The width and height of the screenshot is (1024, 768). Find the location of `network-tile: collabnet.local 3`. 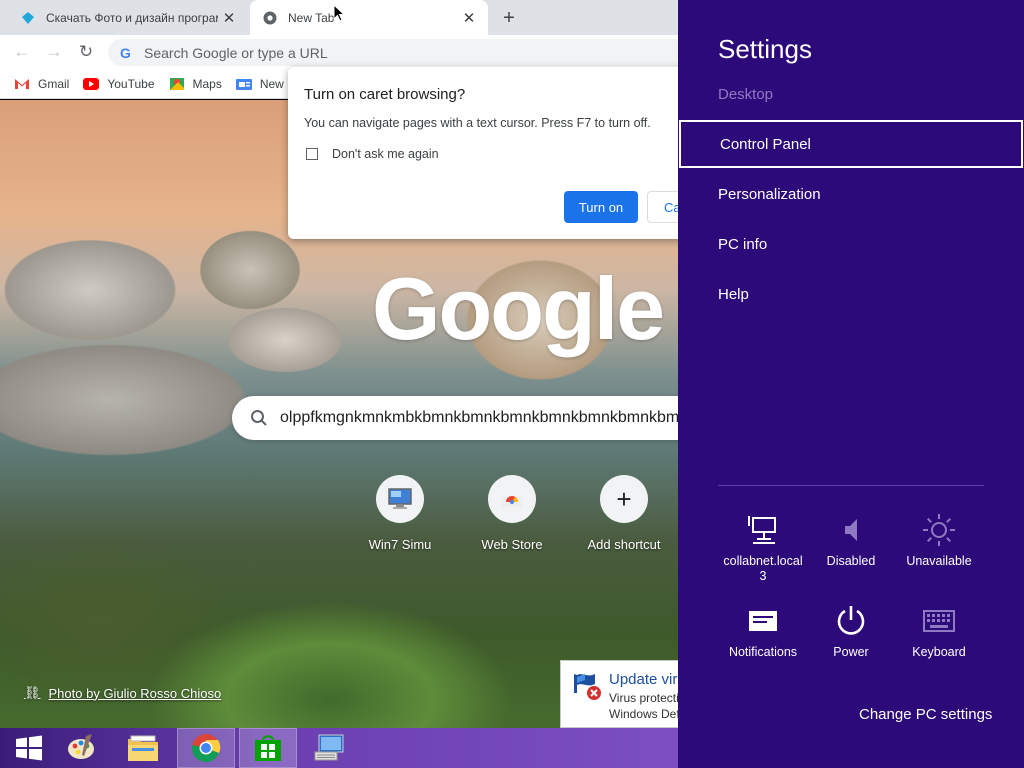

network-tile: collabnet.local 3 is located at coordinates (763, 548).